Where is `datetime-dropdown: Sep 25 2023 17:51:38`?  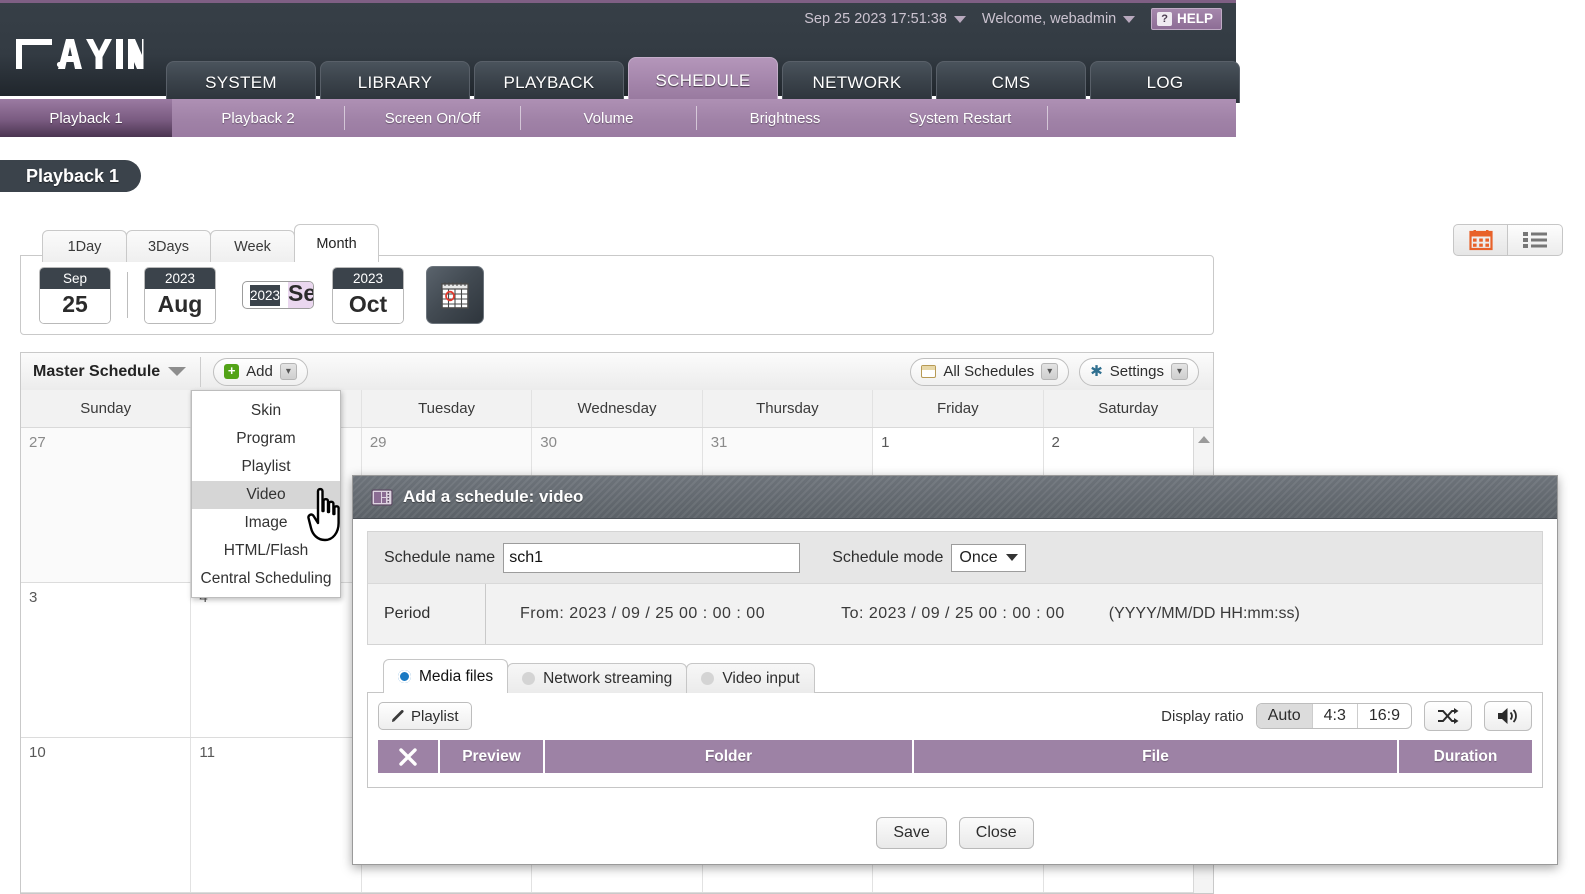 datetime-dropdown: Sep 25 2023 17:51:38 is located at coordinates (885, 19).